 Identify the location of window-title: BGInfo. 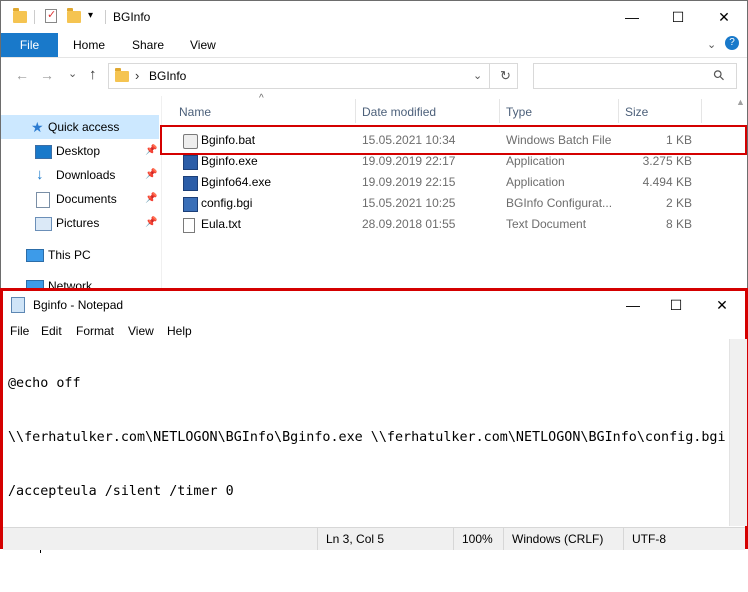
(132, 17).